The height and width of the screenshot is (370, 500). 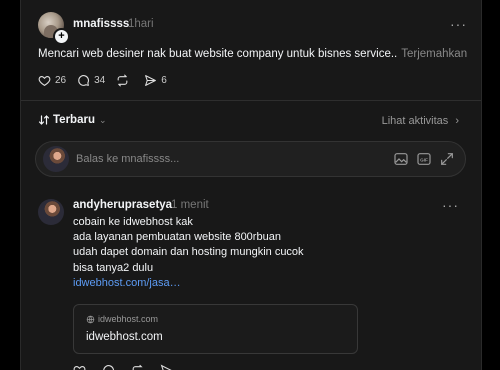 I want to click on comment-button: 34, so click(x=91, y=80).